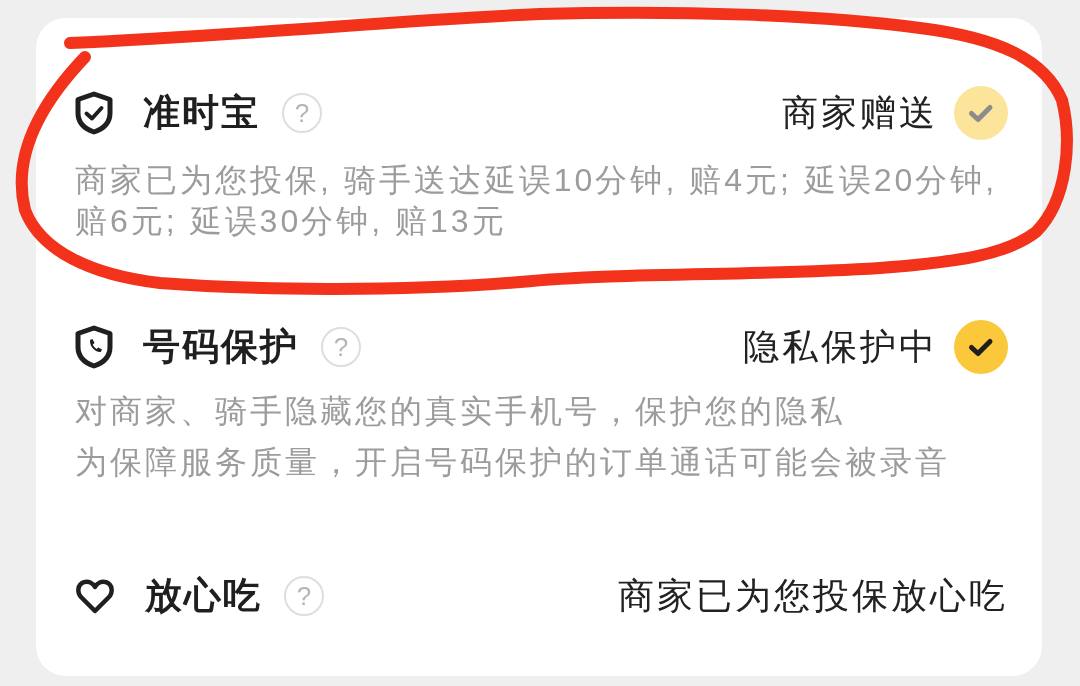 The height and width of the screenshot is (686, 1080). What do you see at coordinates (95, 596) in the screenshot?
I see `heart-icon` at bounding box center [95, 596].